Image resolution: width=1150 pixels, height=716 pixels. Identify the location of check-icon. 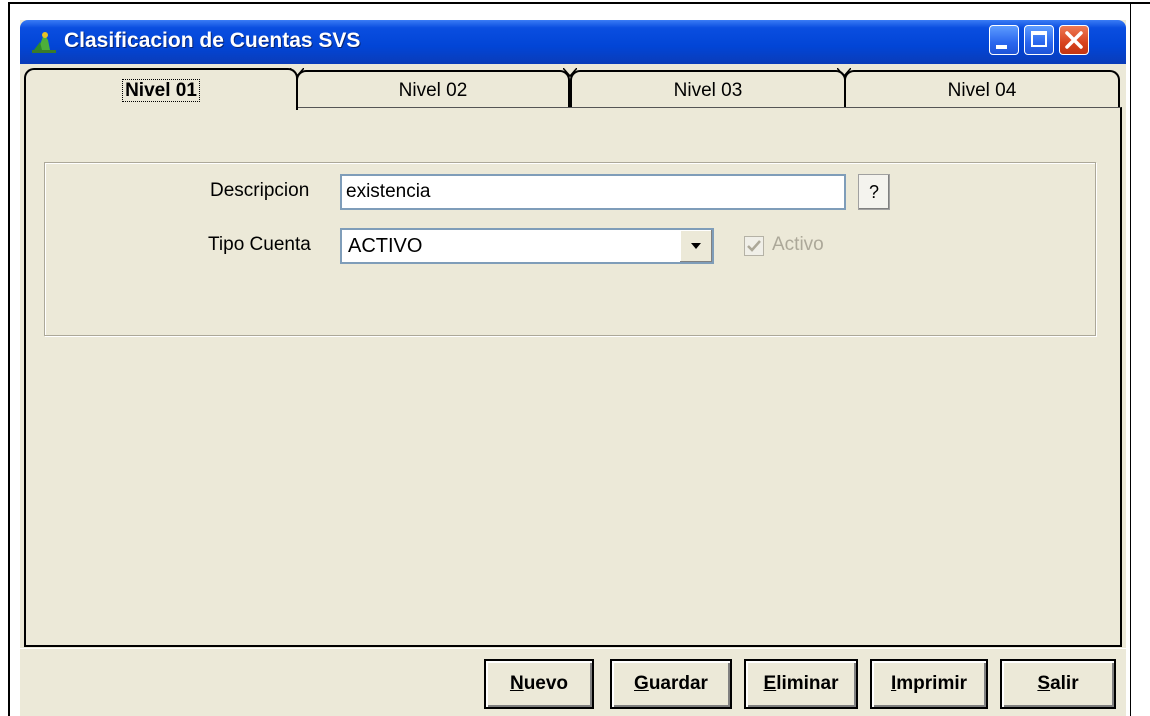
(754, 246).